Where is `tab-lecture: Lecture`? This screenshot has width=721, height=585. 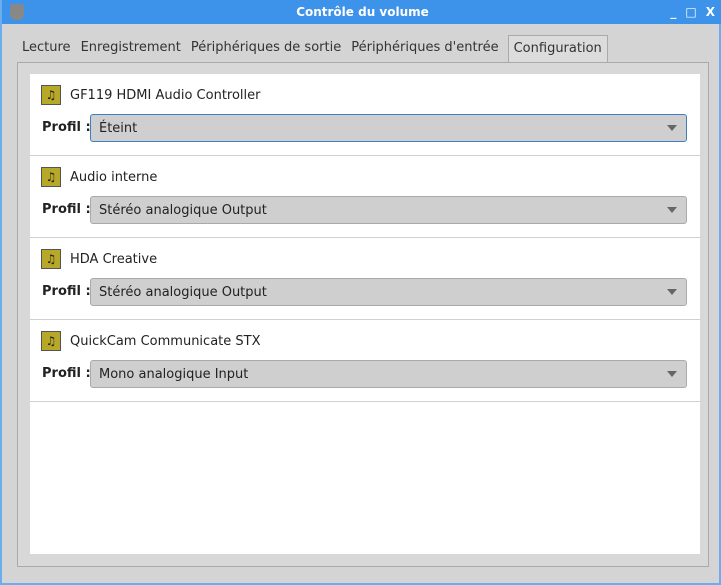 tab-lecture: Lecture is located at coordinates (46, 49).